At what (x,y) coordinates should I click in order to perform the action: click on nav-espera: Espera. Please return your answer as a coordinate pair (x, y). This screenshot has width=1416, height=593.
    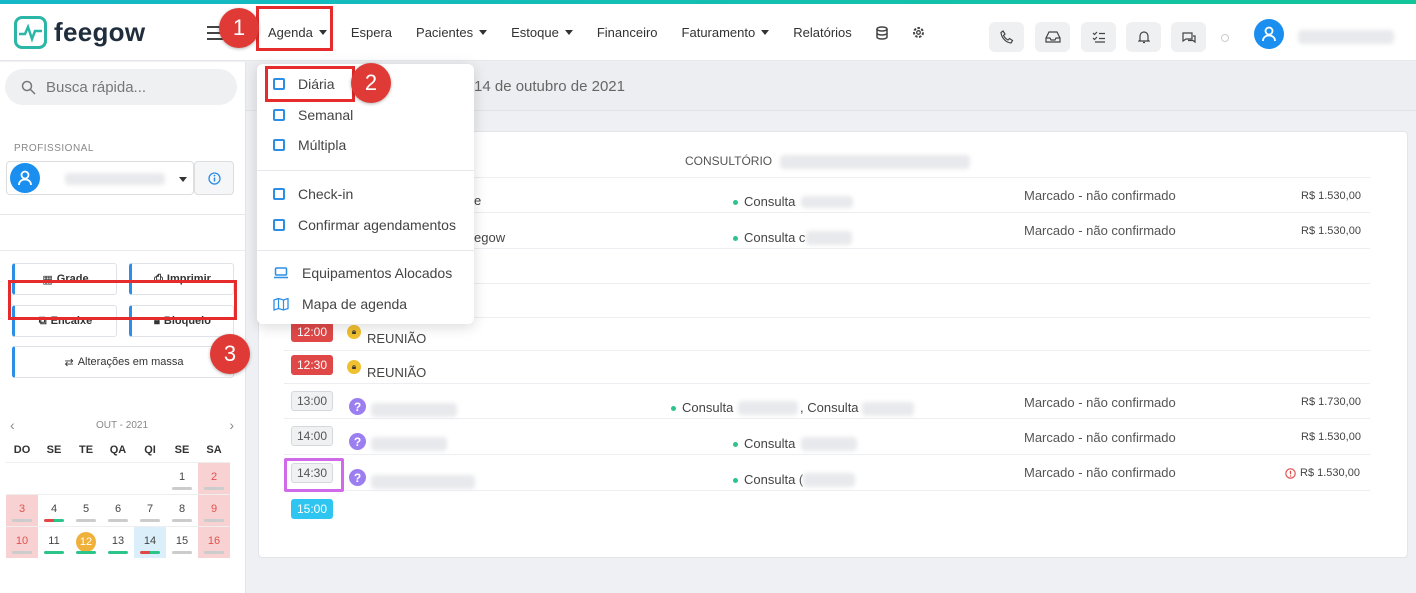
    Looking at the image, I should click on (371, 32).